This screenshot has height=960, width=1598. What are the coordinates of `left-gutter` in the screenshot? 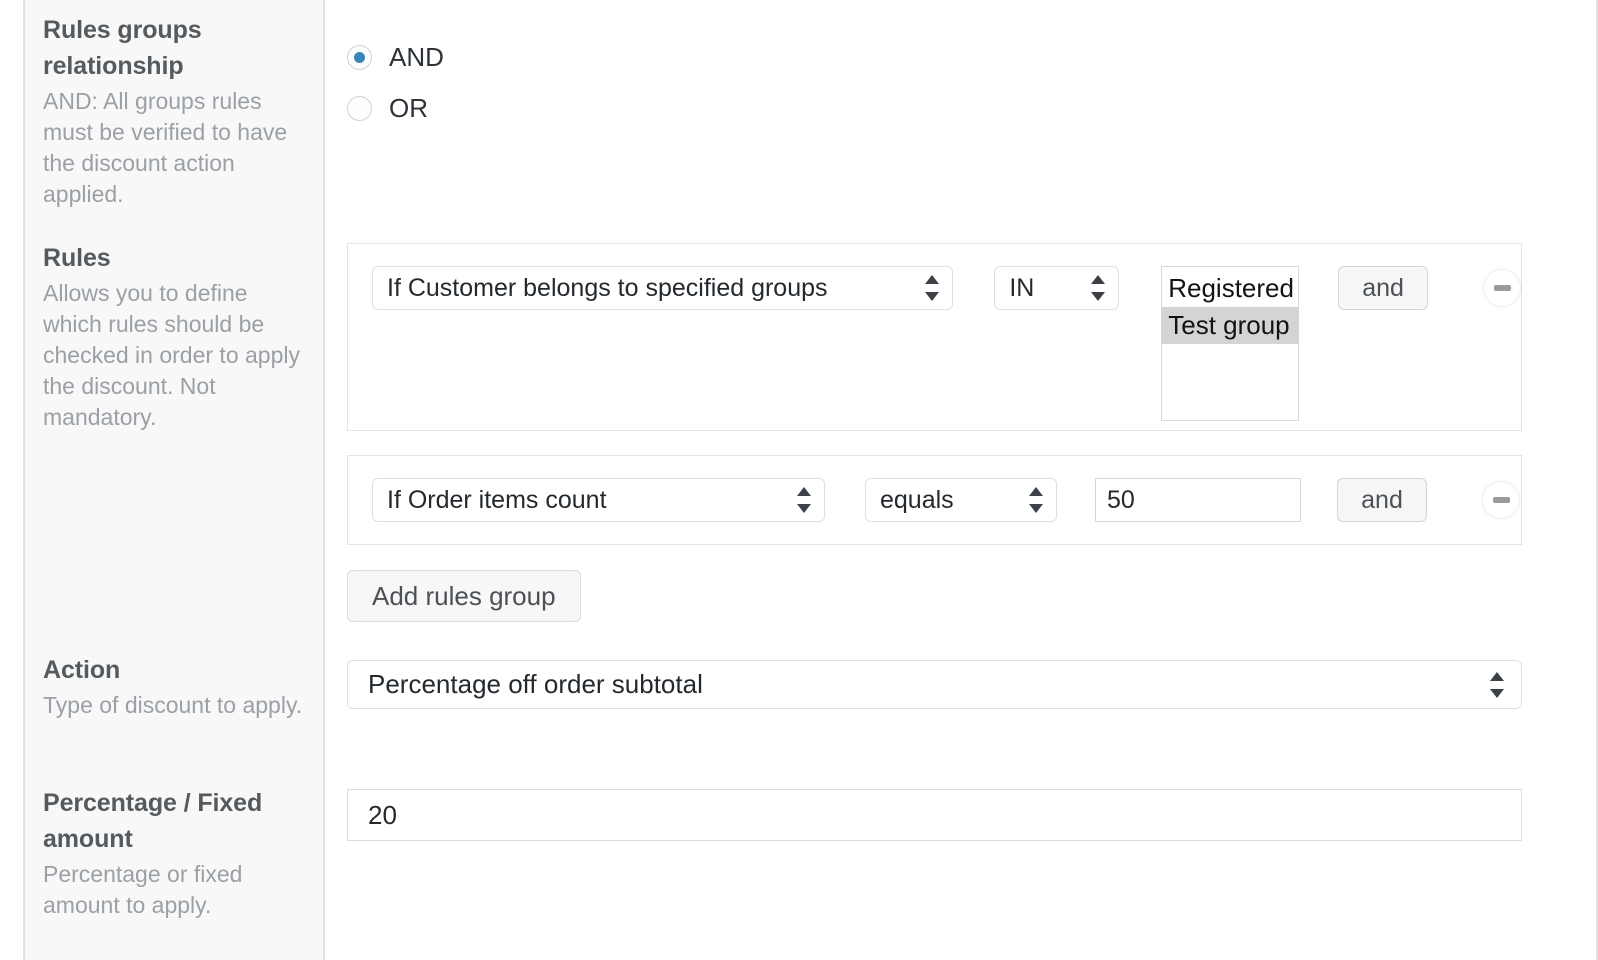 It's located at (11, 480).